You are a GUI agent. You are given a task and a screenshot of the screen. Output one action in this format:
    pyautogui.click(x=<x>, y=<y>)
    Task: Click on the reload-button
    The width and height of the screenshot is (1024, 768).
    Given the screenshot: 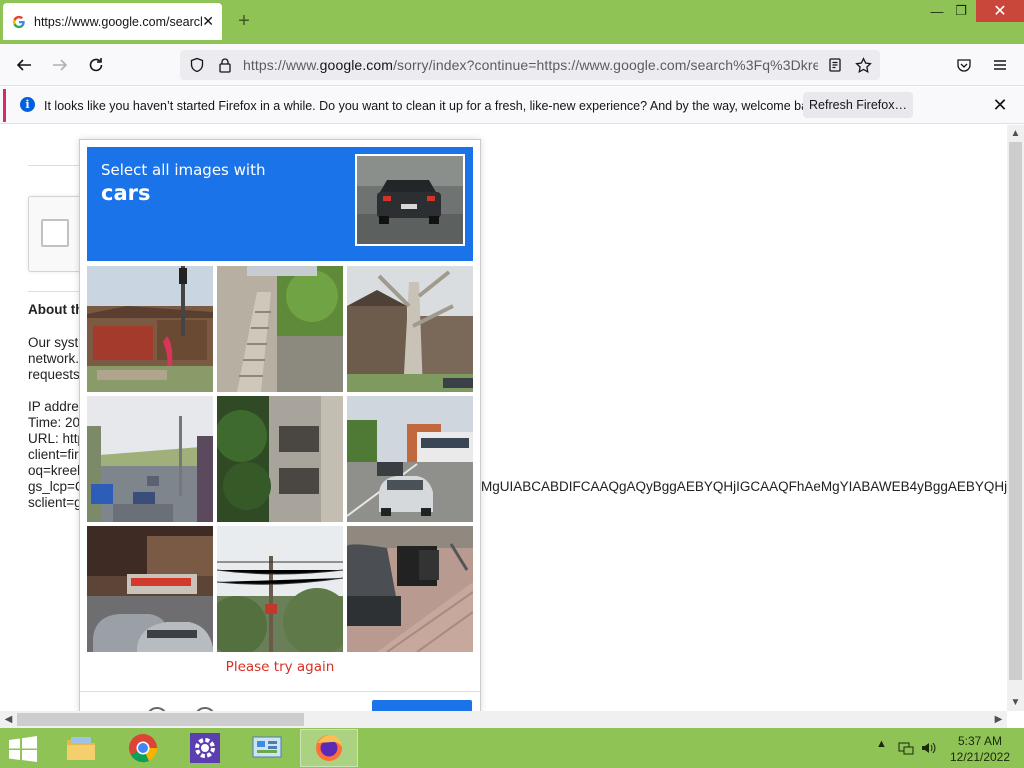 What is the action you would take?
    pyautogui.click(x=96, y=65)
    